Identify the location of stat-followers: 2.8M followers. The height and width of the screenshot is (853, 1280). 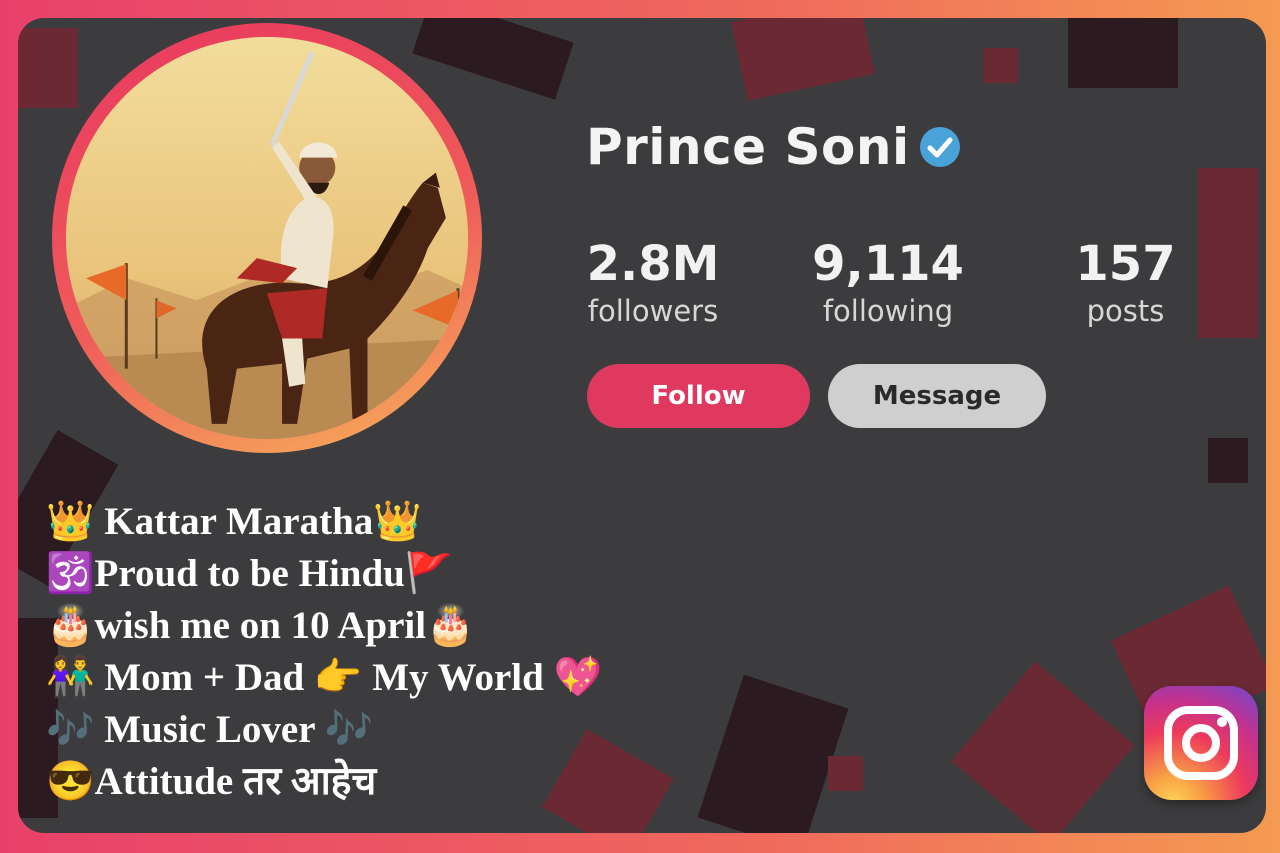
(653, 282).